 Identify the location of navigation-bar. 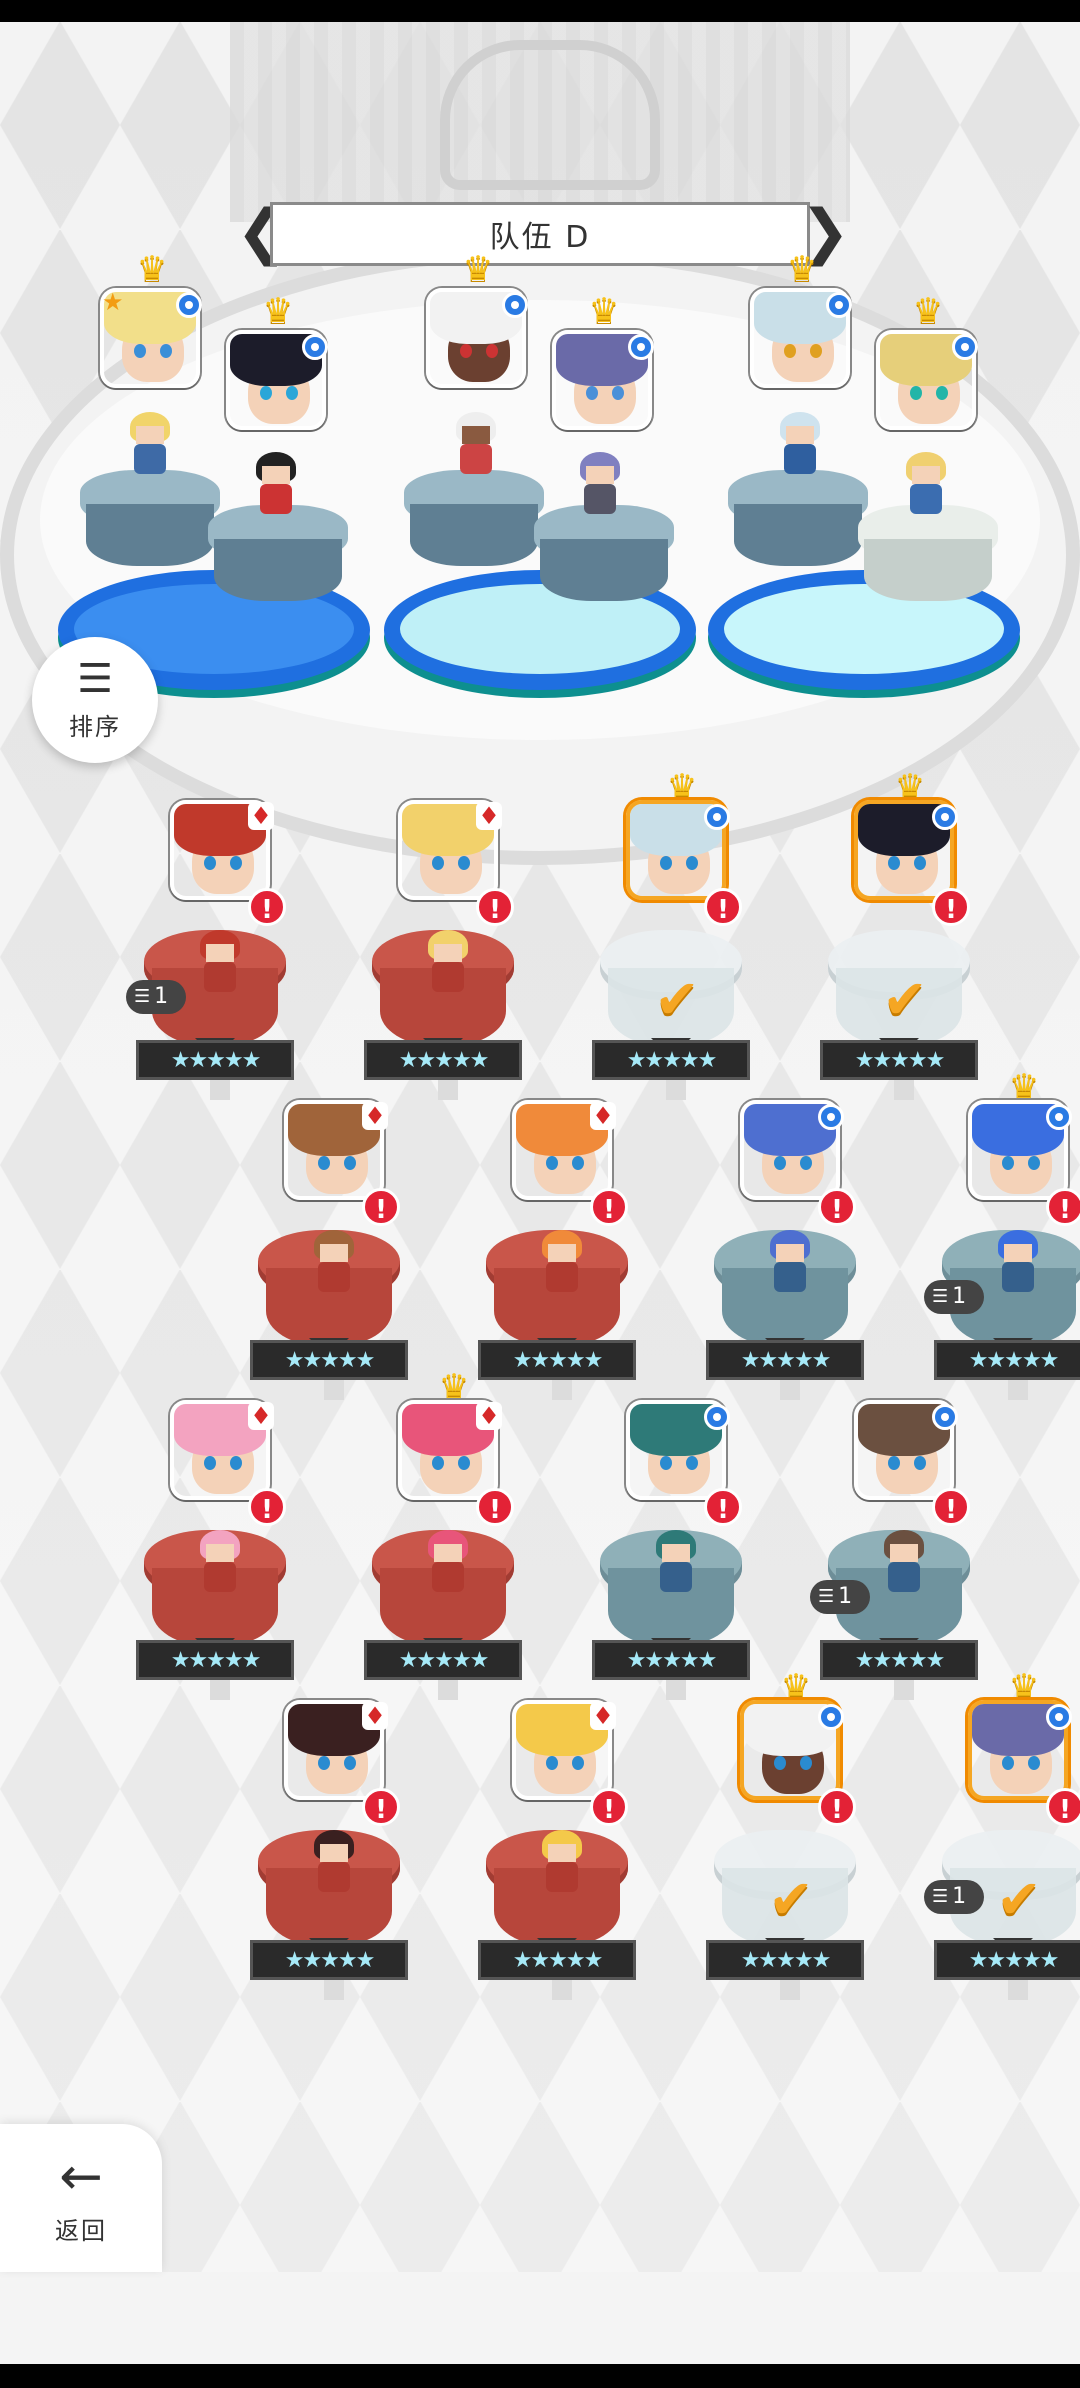
(540, 2376).